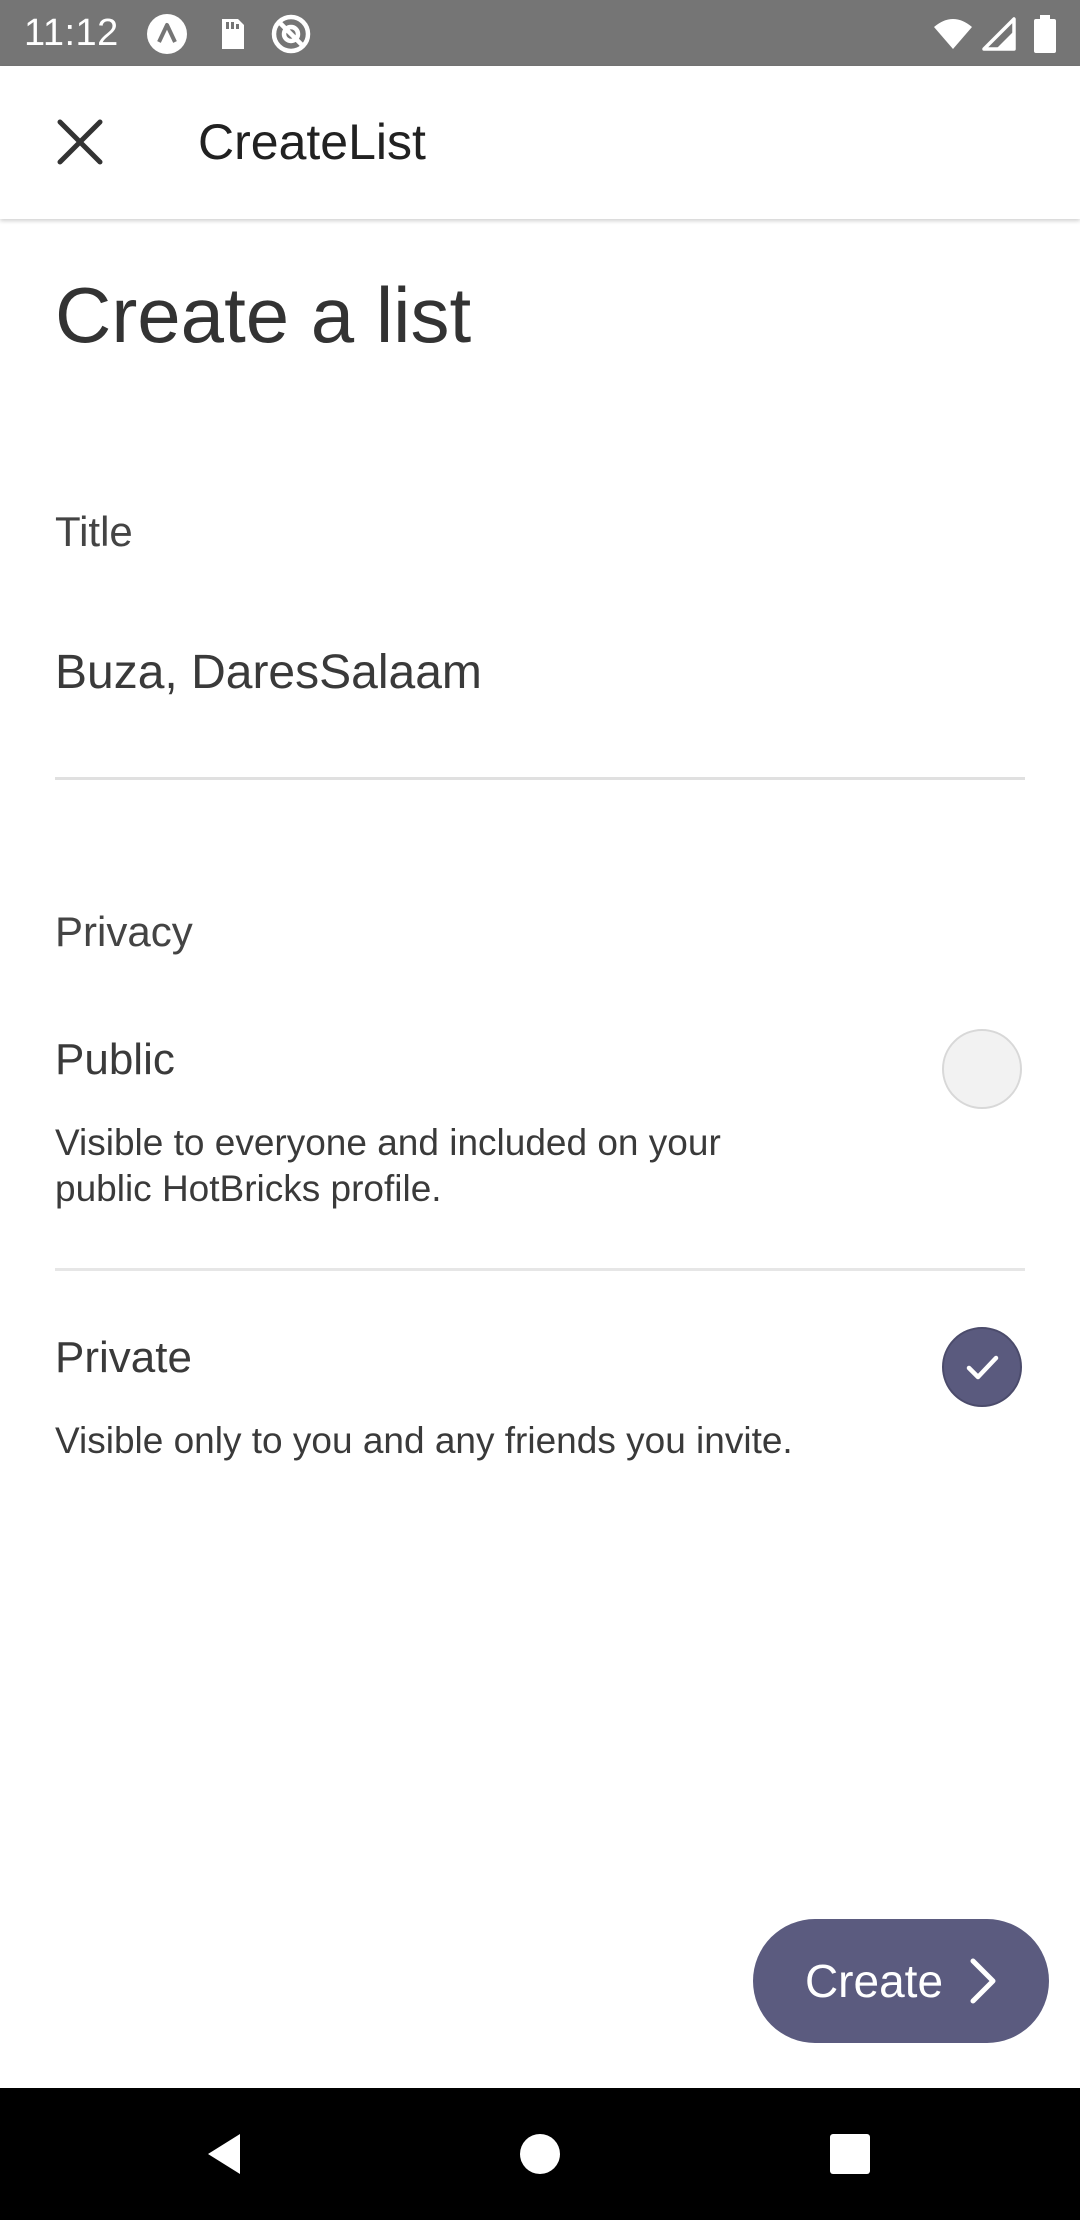 The width and height of the screenshot is (1080, 2220). I want to click on chevron-right-icon, so click(983, 1981).